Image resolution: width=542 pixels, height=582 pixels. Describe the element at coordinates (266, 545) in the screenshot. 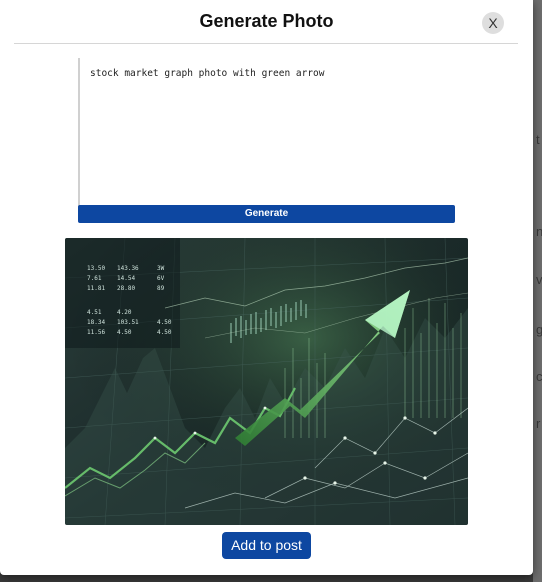

I see `add-to-post-button: Add to post` at that location.